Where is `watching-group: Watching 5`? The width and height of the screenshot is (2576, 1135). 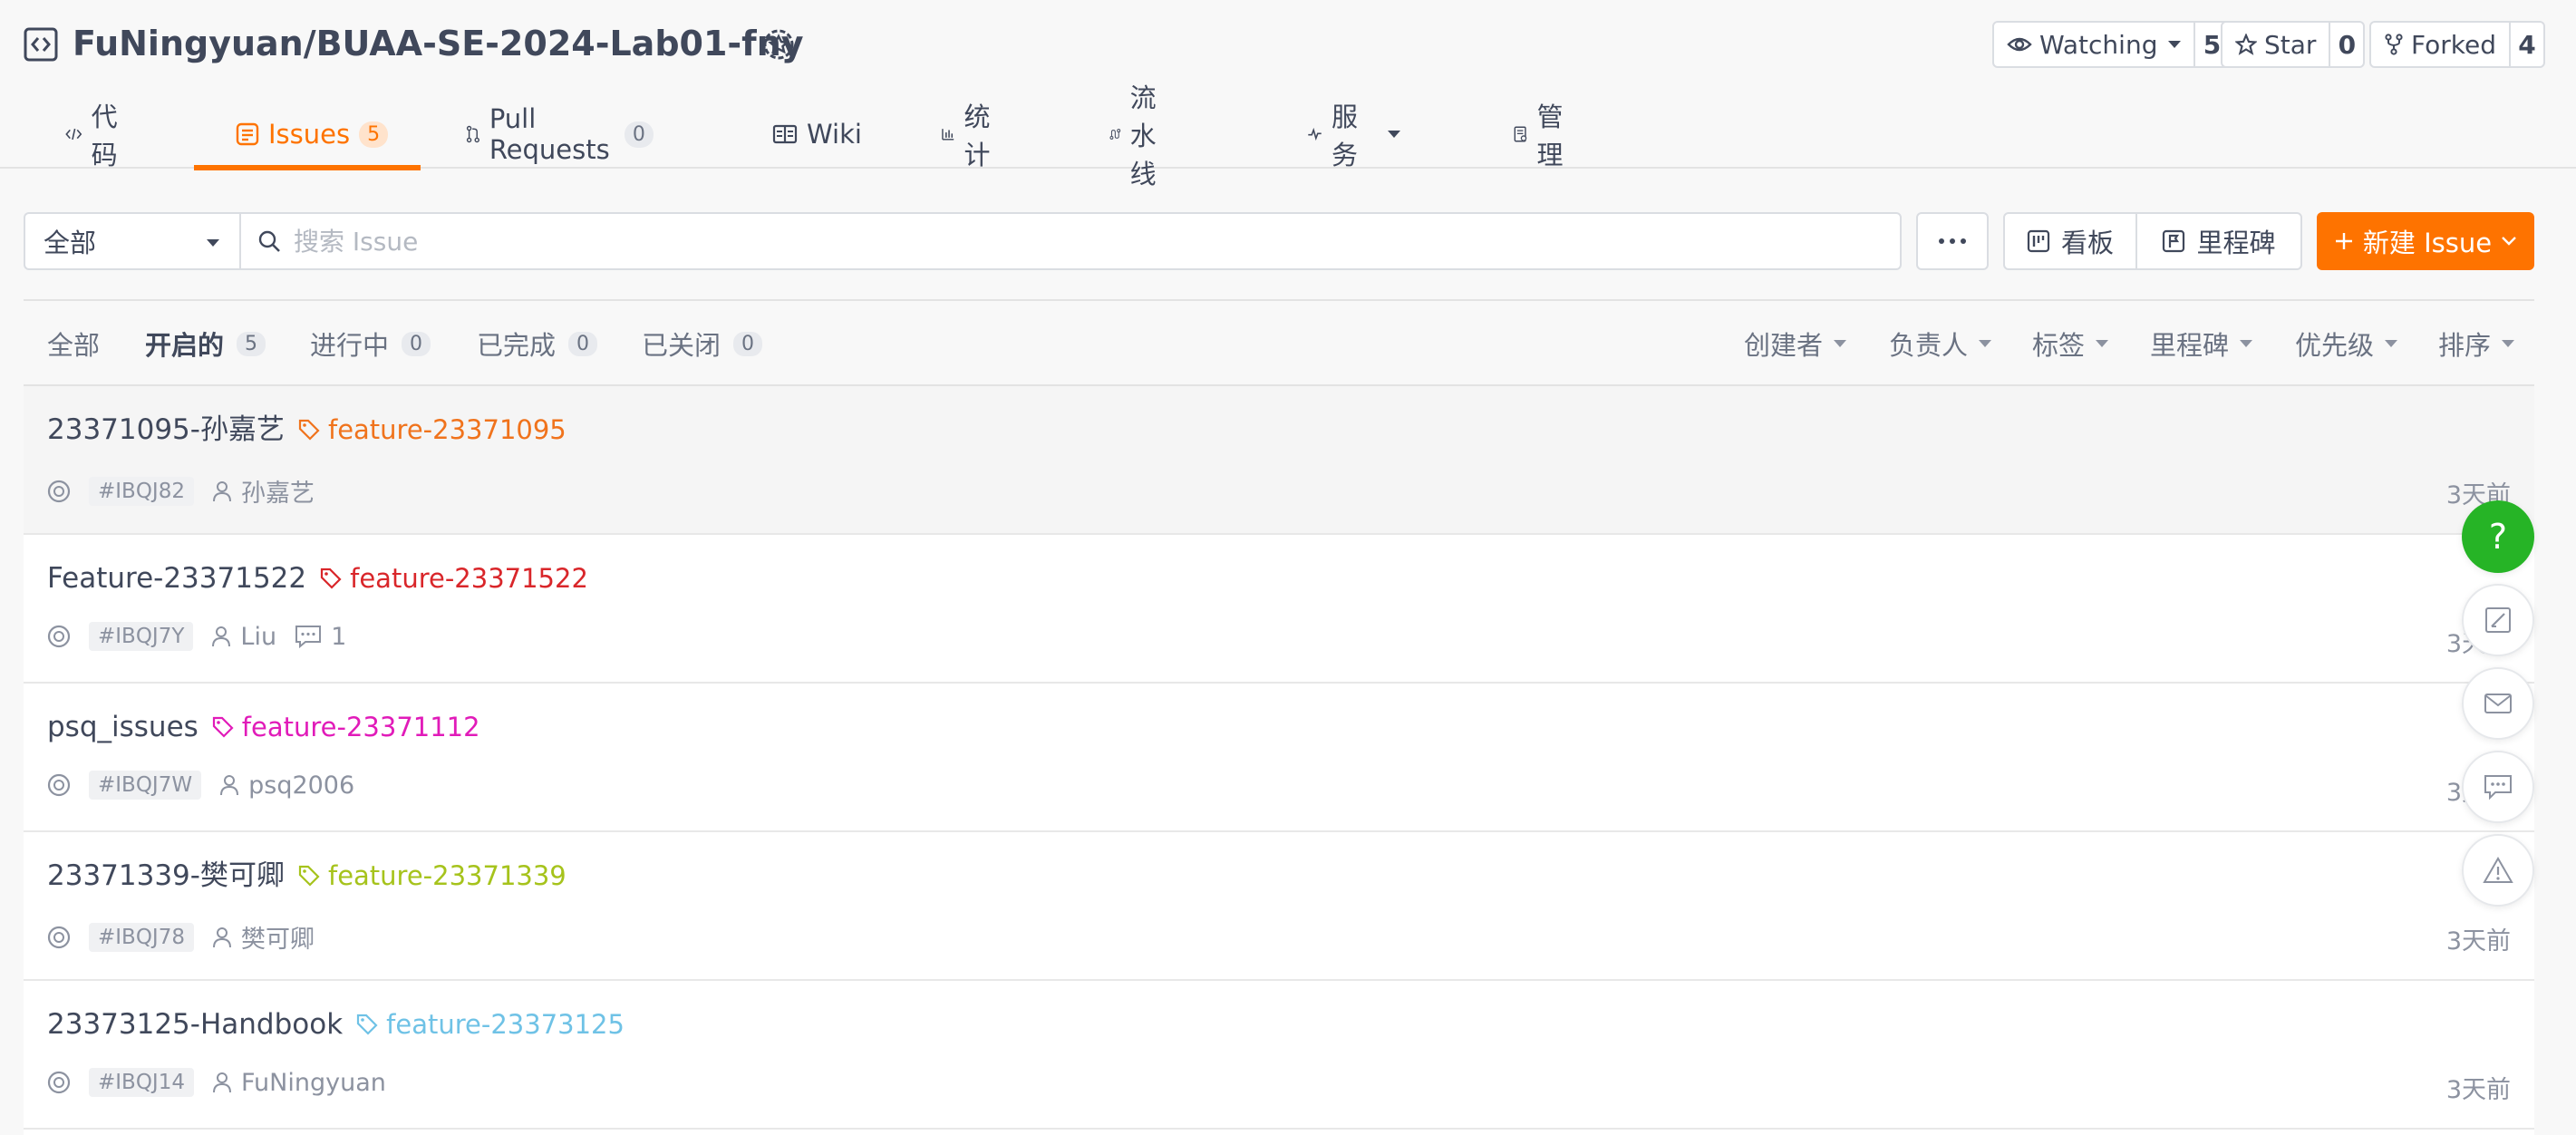
watching-group: Watching 5 is located at coordinates (2111, 45).